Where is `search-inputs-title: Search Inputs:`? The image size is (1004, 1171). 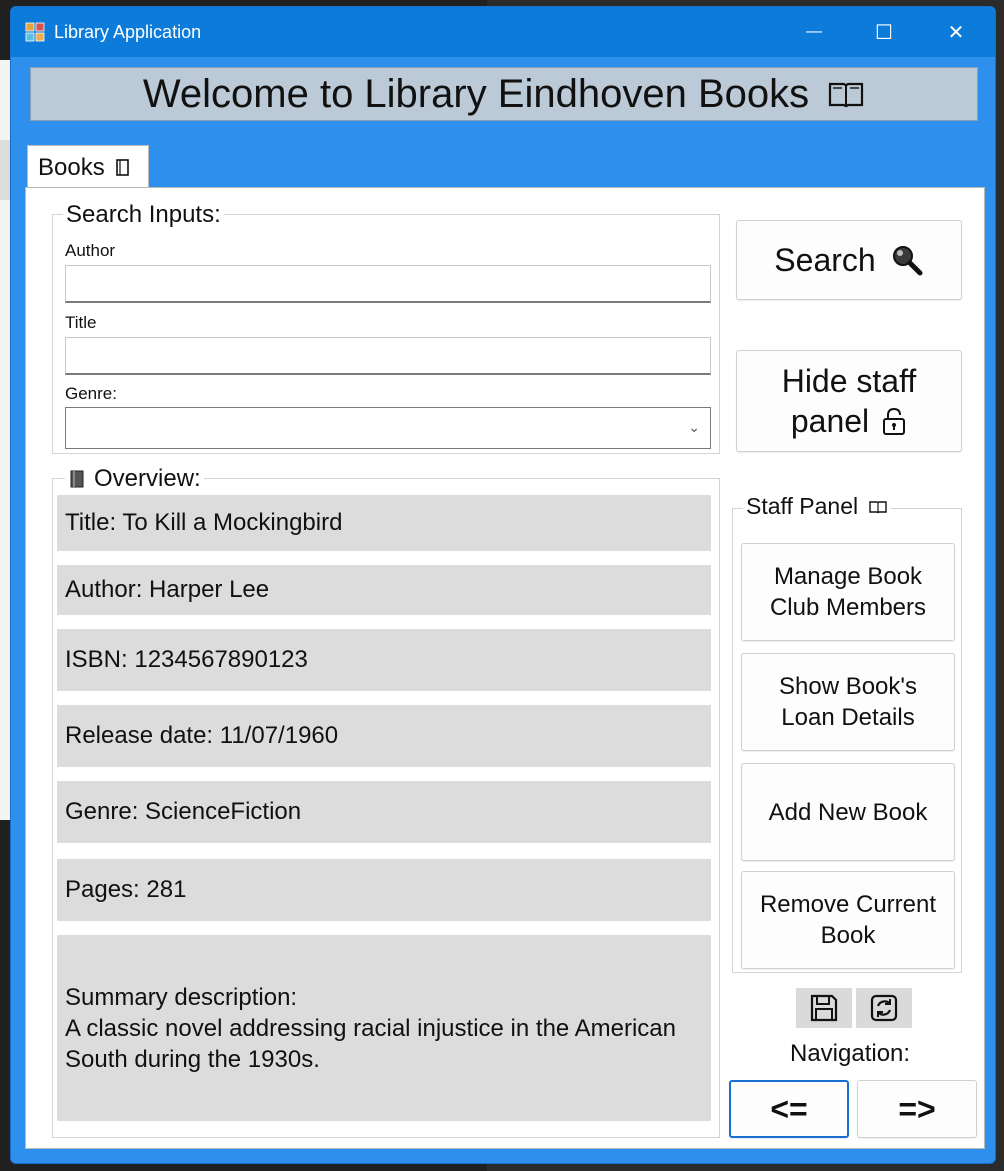 search-inputs-title: Search Inputs: is located at coordinates (143, 215).